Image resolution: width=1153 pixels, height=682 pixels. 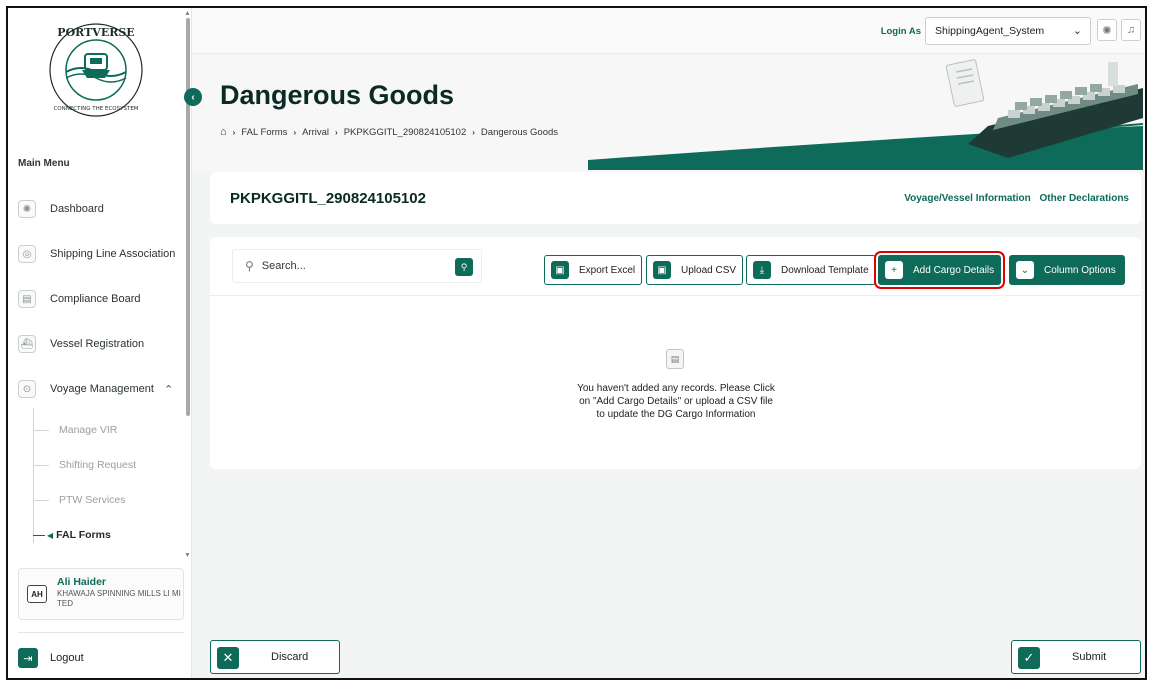 I want to click on chevron-up-icon: ⌃, so click(x=168, y=389).